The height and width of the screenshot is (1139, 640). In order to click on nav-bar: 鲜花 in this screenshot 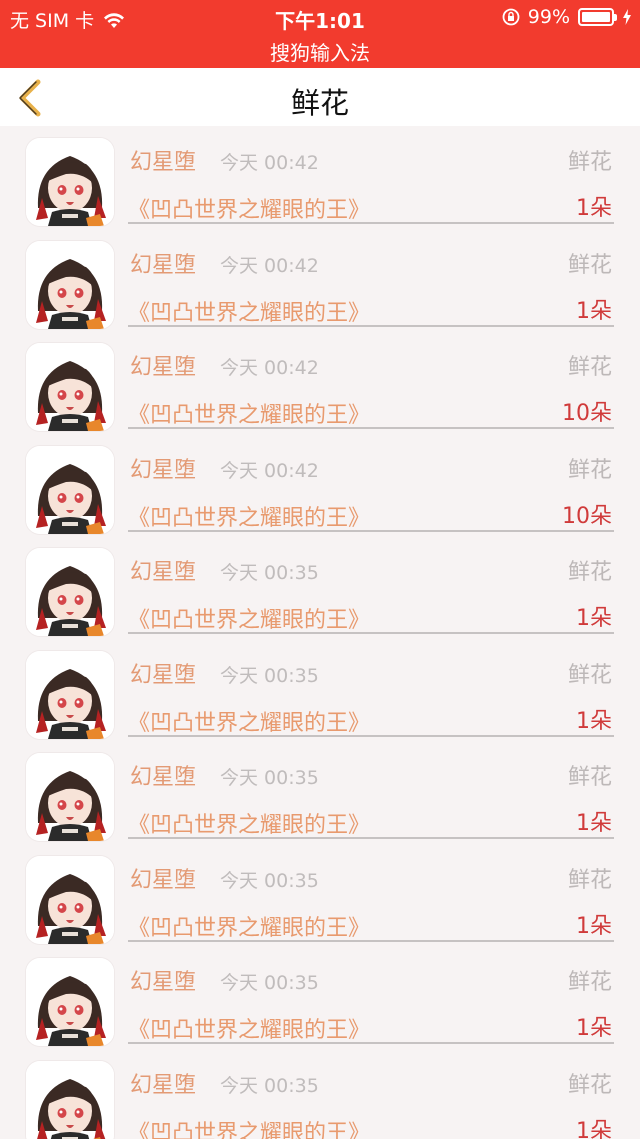, I will do `click(320, 97)`.